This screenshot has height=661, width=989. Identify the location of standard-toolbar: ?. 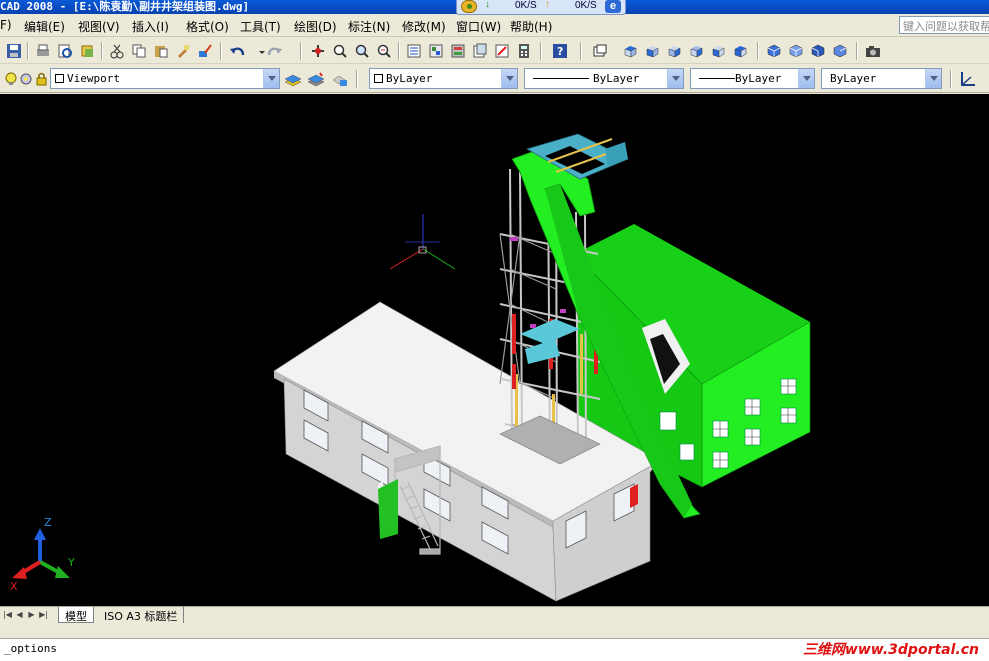
(494, 51).